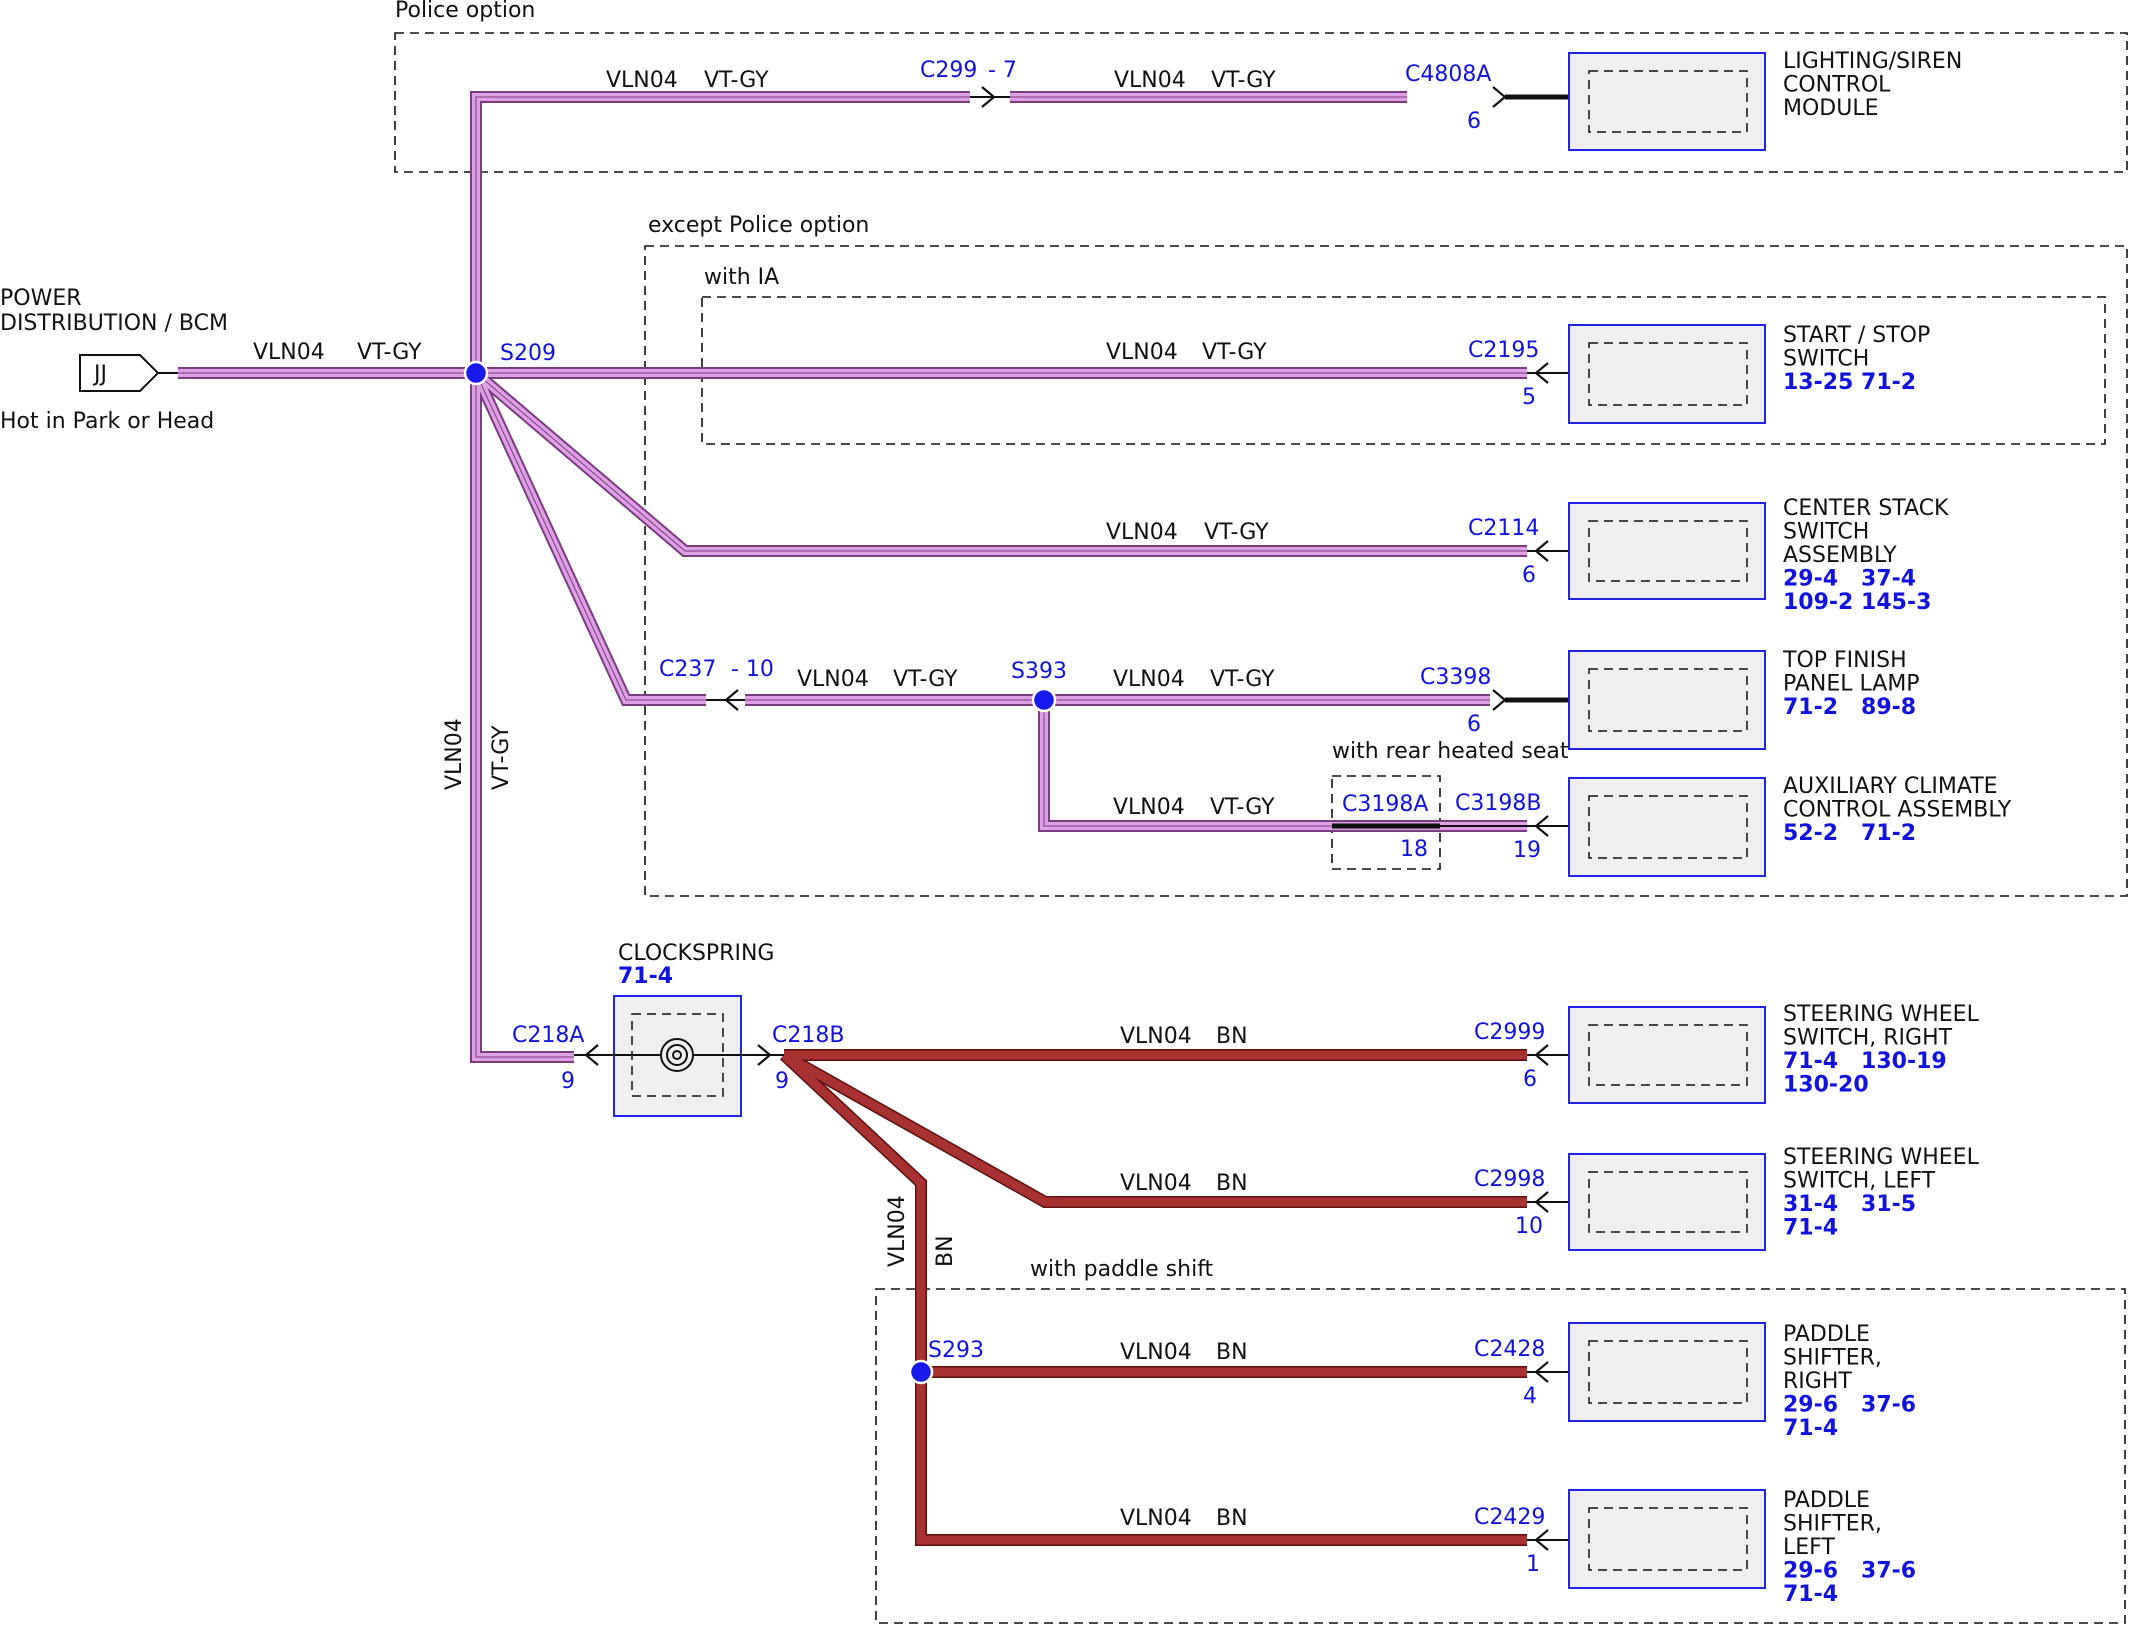  Describe the element at coordinates (1817, 1381) in the screenshot. I see `component-name-line: RIGHT` at that location.